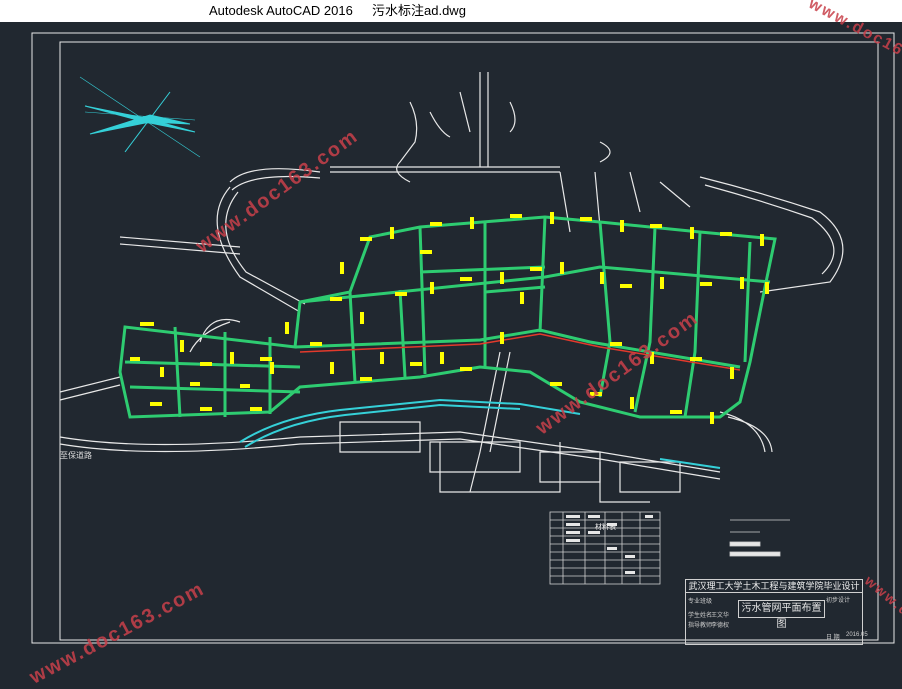 The width and height of the screenshot is (902, 689). Describe the element at coordinates (419, 10) in the screenshot. I see `file-name: 污水标注ad.dwg` at that location.